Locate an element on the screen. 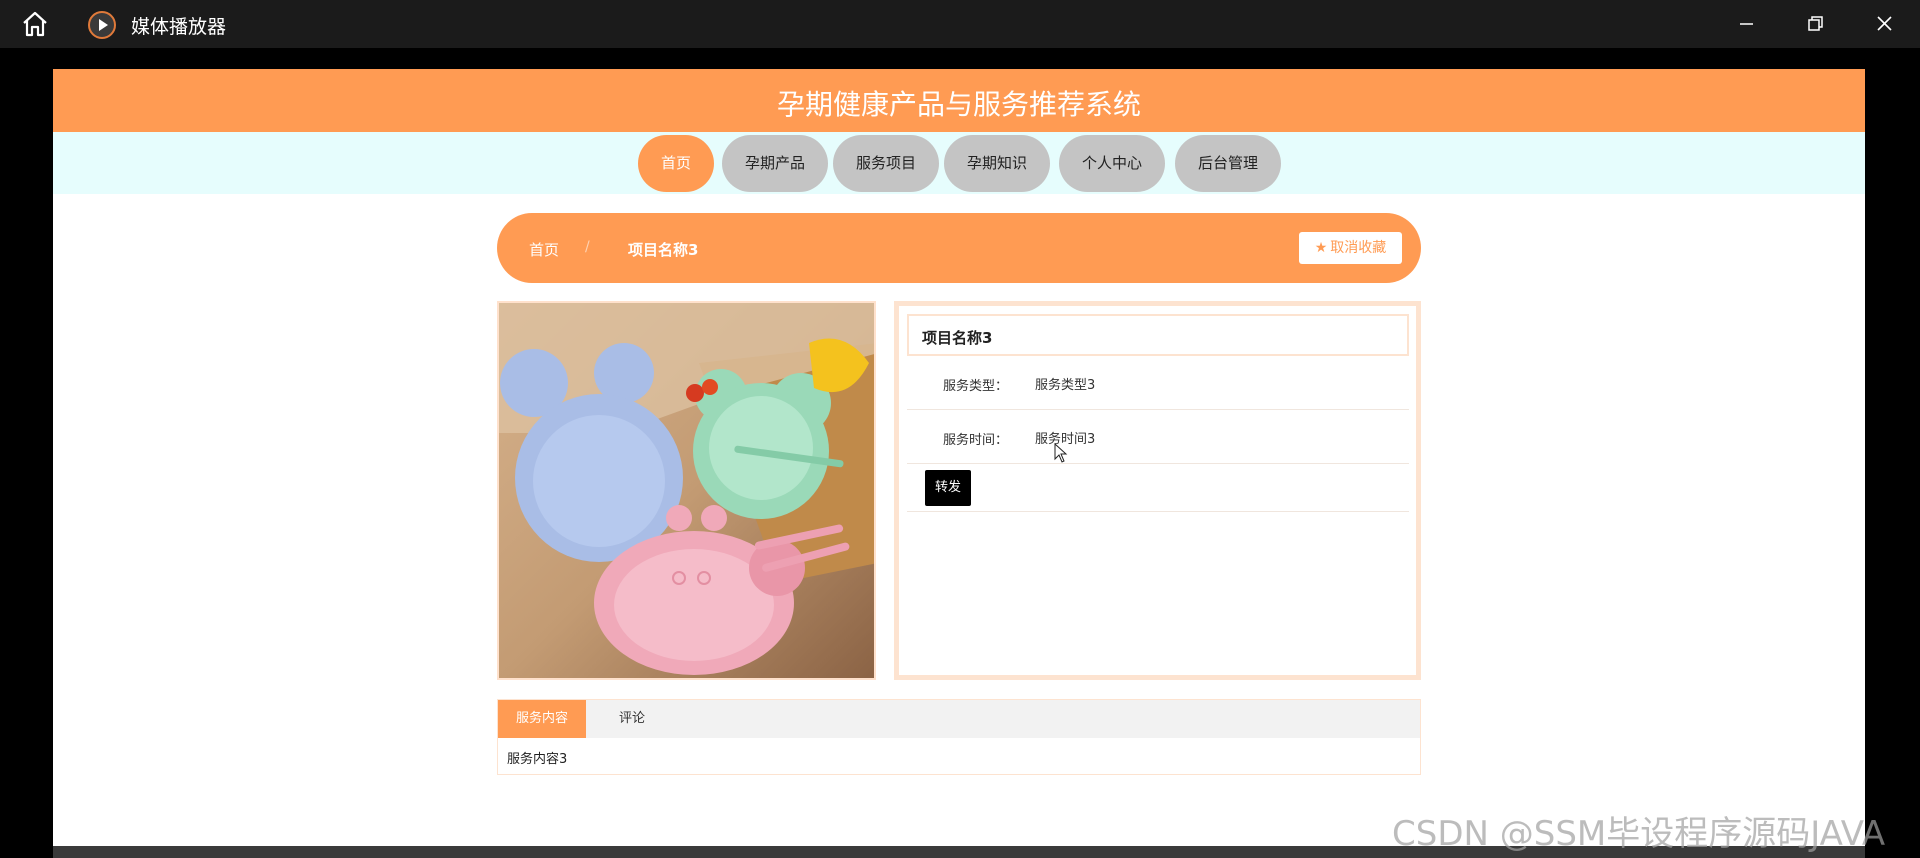 The width and height of the screenshot is (1920, 858). tab-bar: 服务内容 评论 is located at coordinates (959, 719).